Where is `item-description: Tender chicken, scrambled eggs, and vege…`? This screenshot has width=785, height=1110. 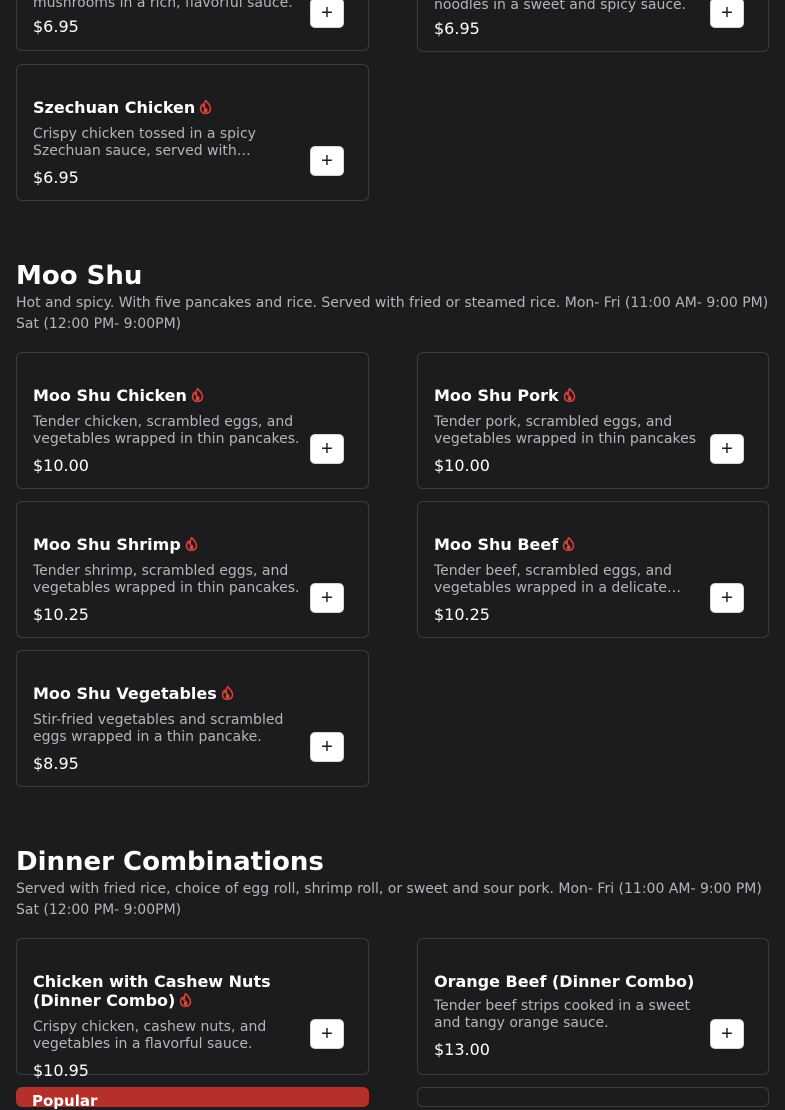
item-description: Tender chicken, scrambled eggs, and vege… is located at coordinates (166, 430).